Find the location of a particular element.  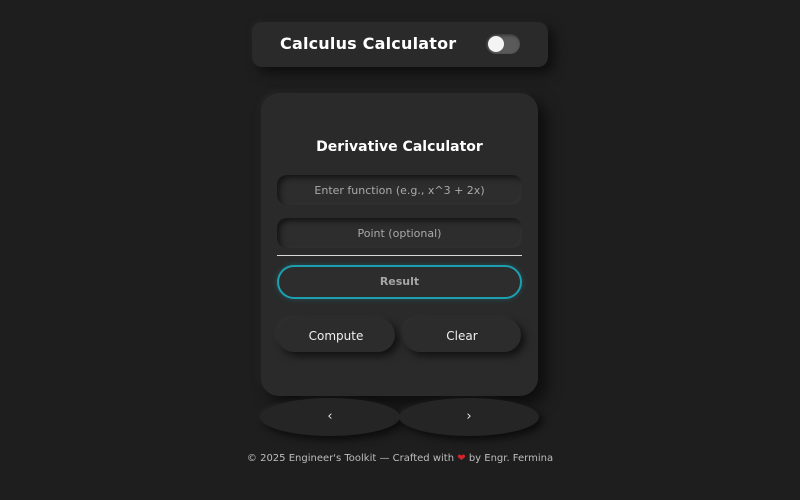

app-title: Calculus Calculator is located at coordinates (368, 43).